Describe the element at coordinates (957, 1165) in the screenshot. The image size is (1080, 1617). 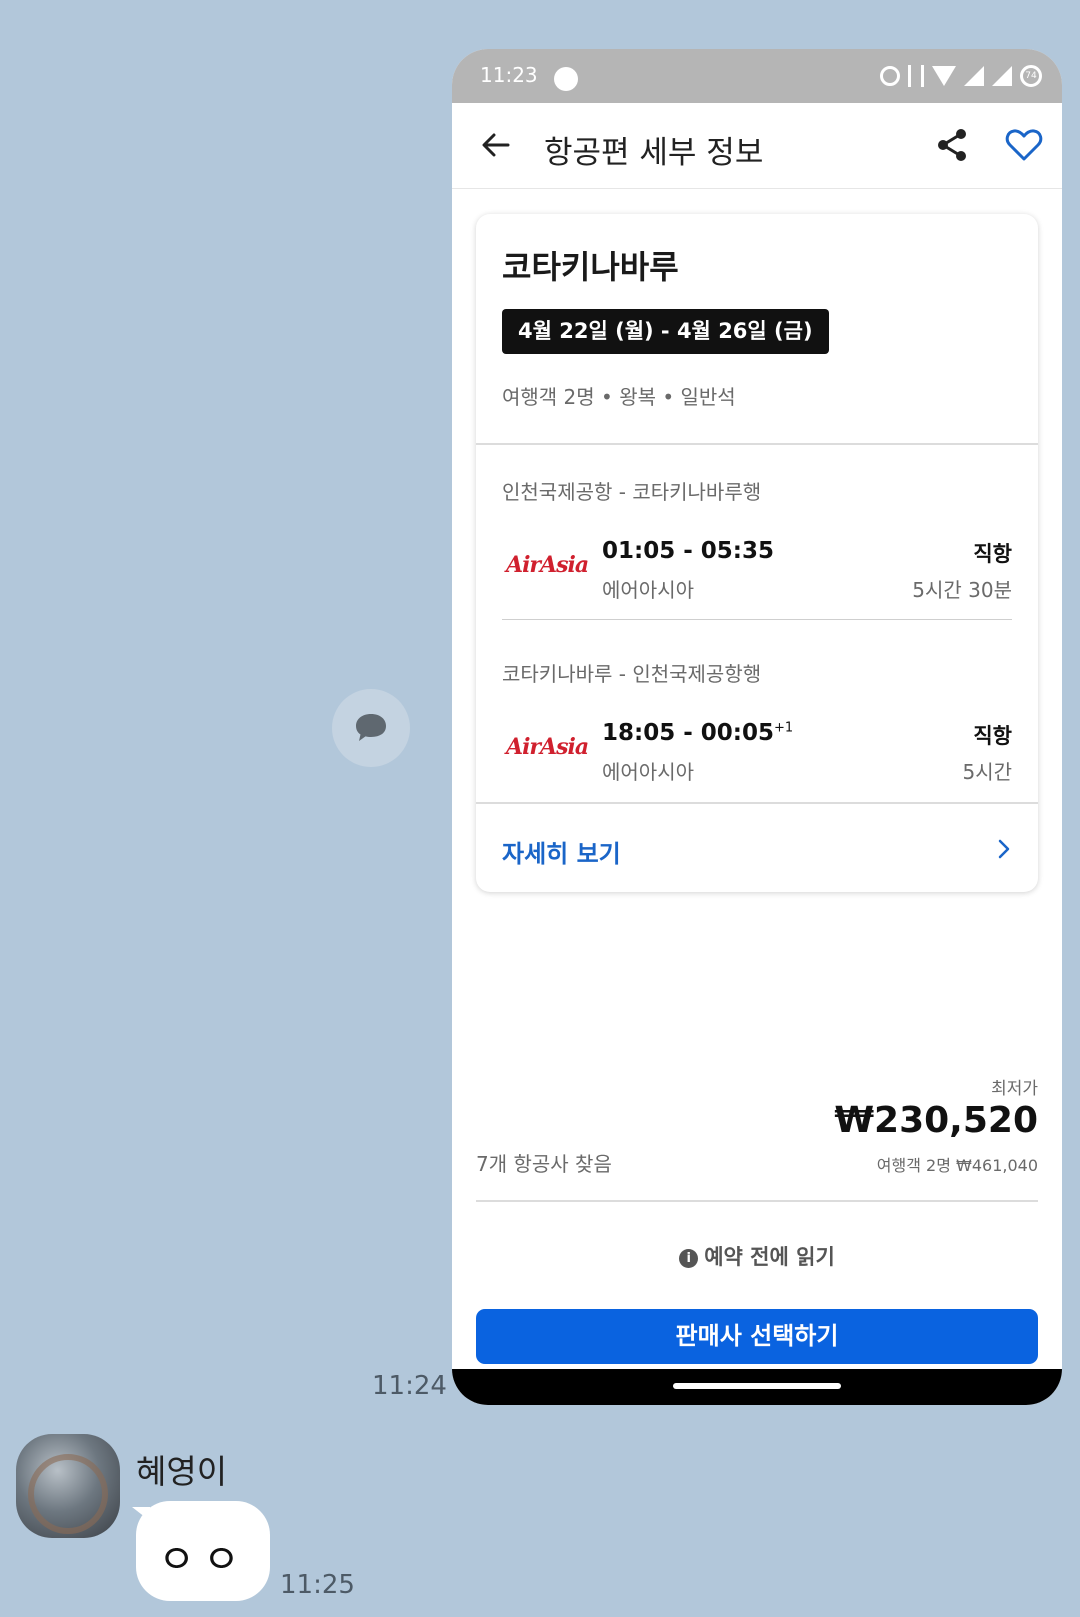
I see `total-price: 여행객 2명 ₩461,040` at that location.